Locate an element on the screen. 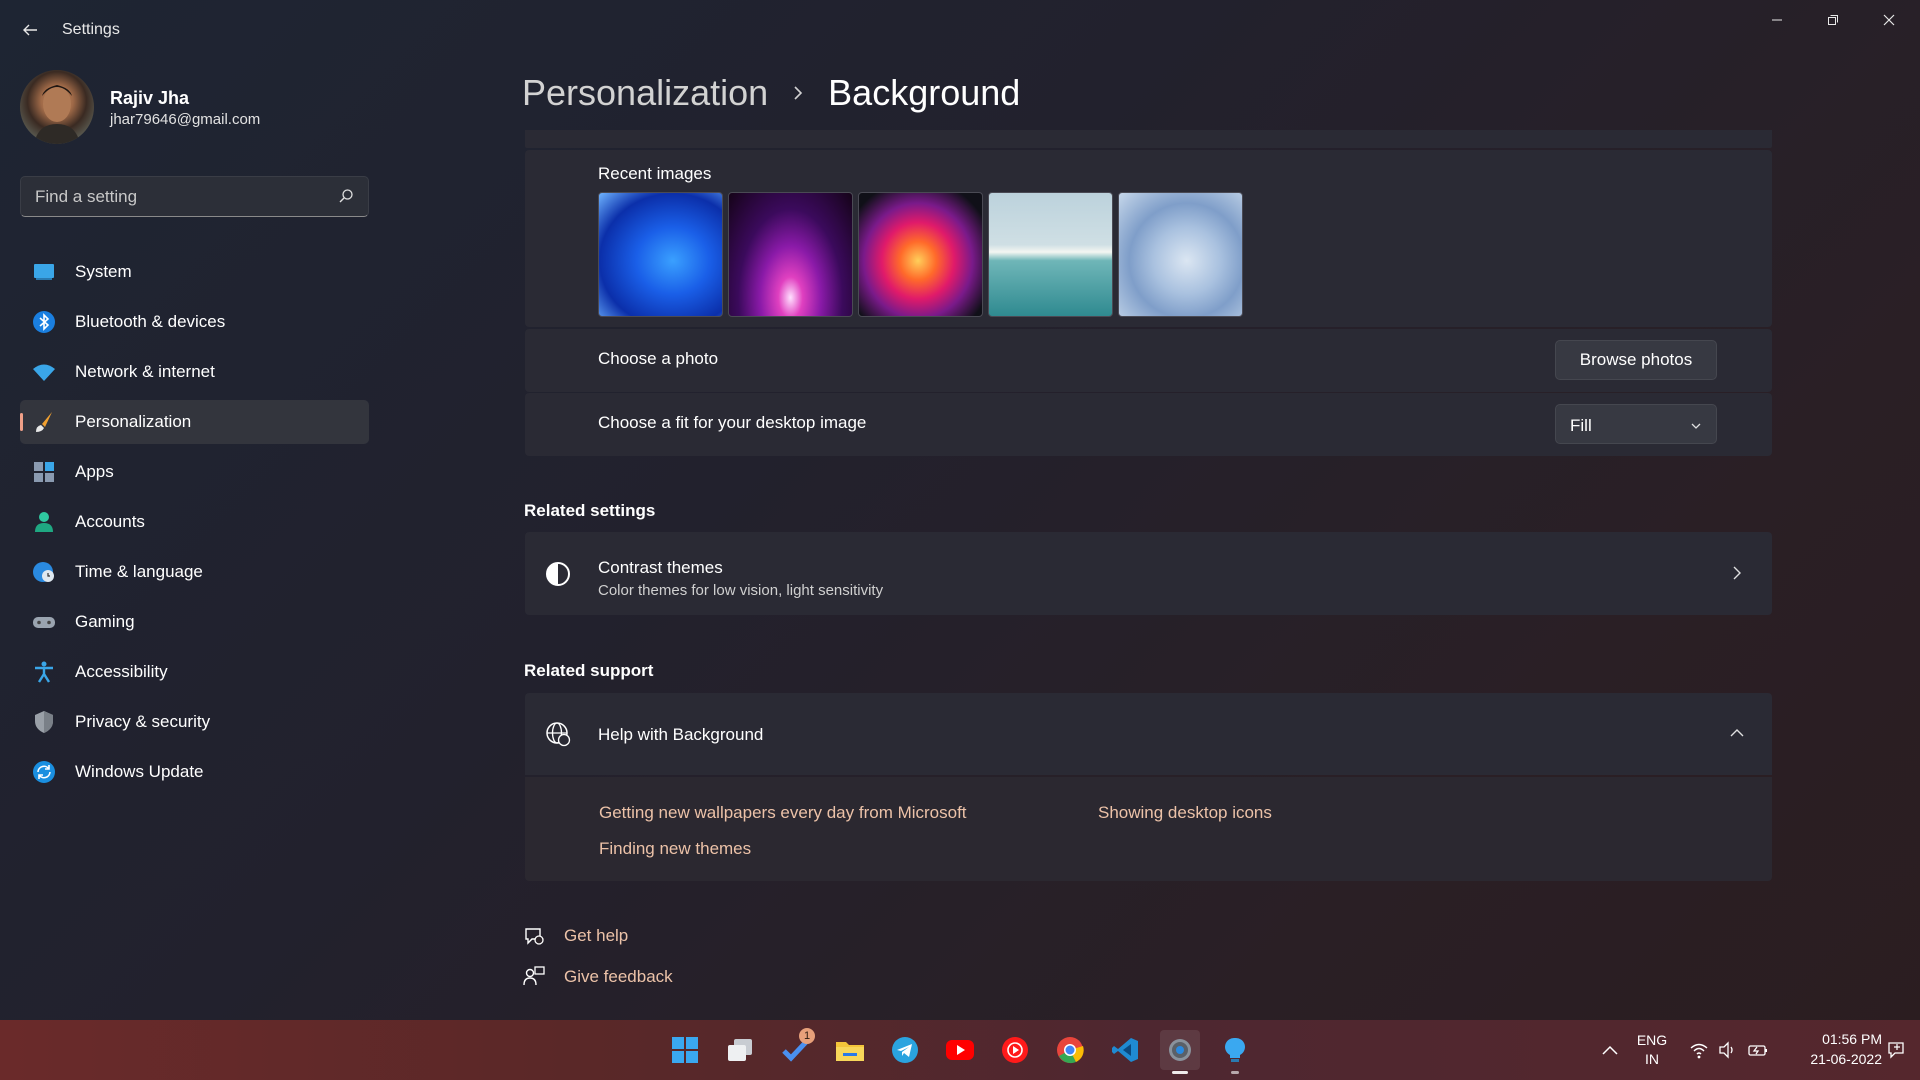 This screenshot has height=1080, width=1920. running-app-indicator is located at coordinates (1235, 1072).